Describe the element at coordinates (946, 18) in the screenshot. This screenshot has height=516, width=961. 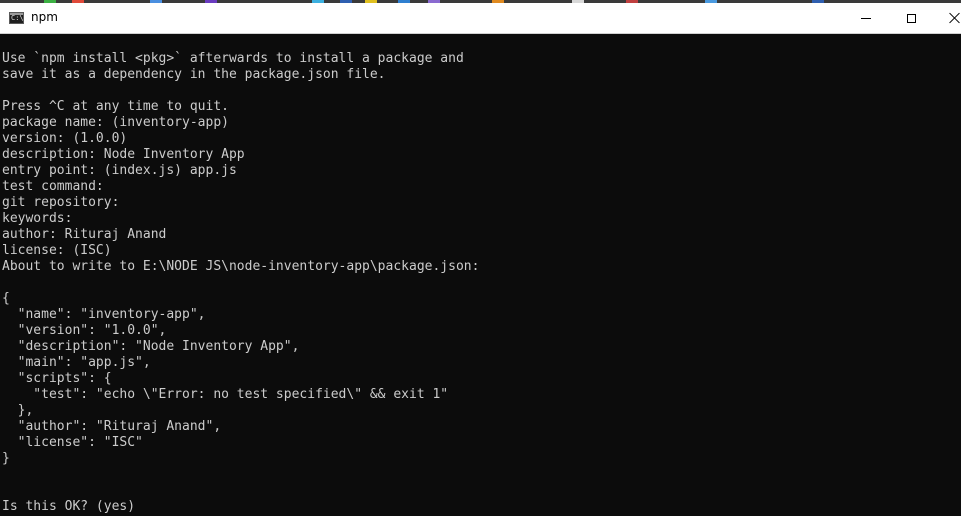
I see `close-button` at that location.